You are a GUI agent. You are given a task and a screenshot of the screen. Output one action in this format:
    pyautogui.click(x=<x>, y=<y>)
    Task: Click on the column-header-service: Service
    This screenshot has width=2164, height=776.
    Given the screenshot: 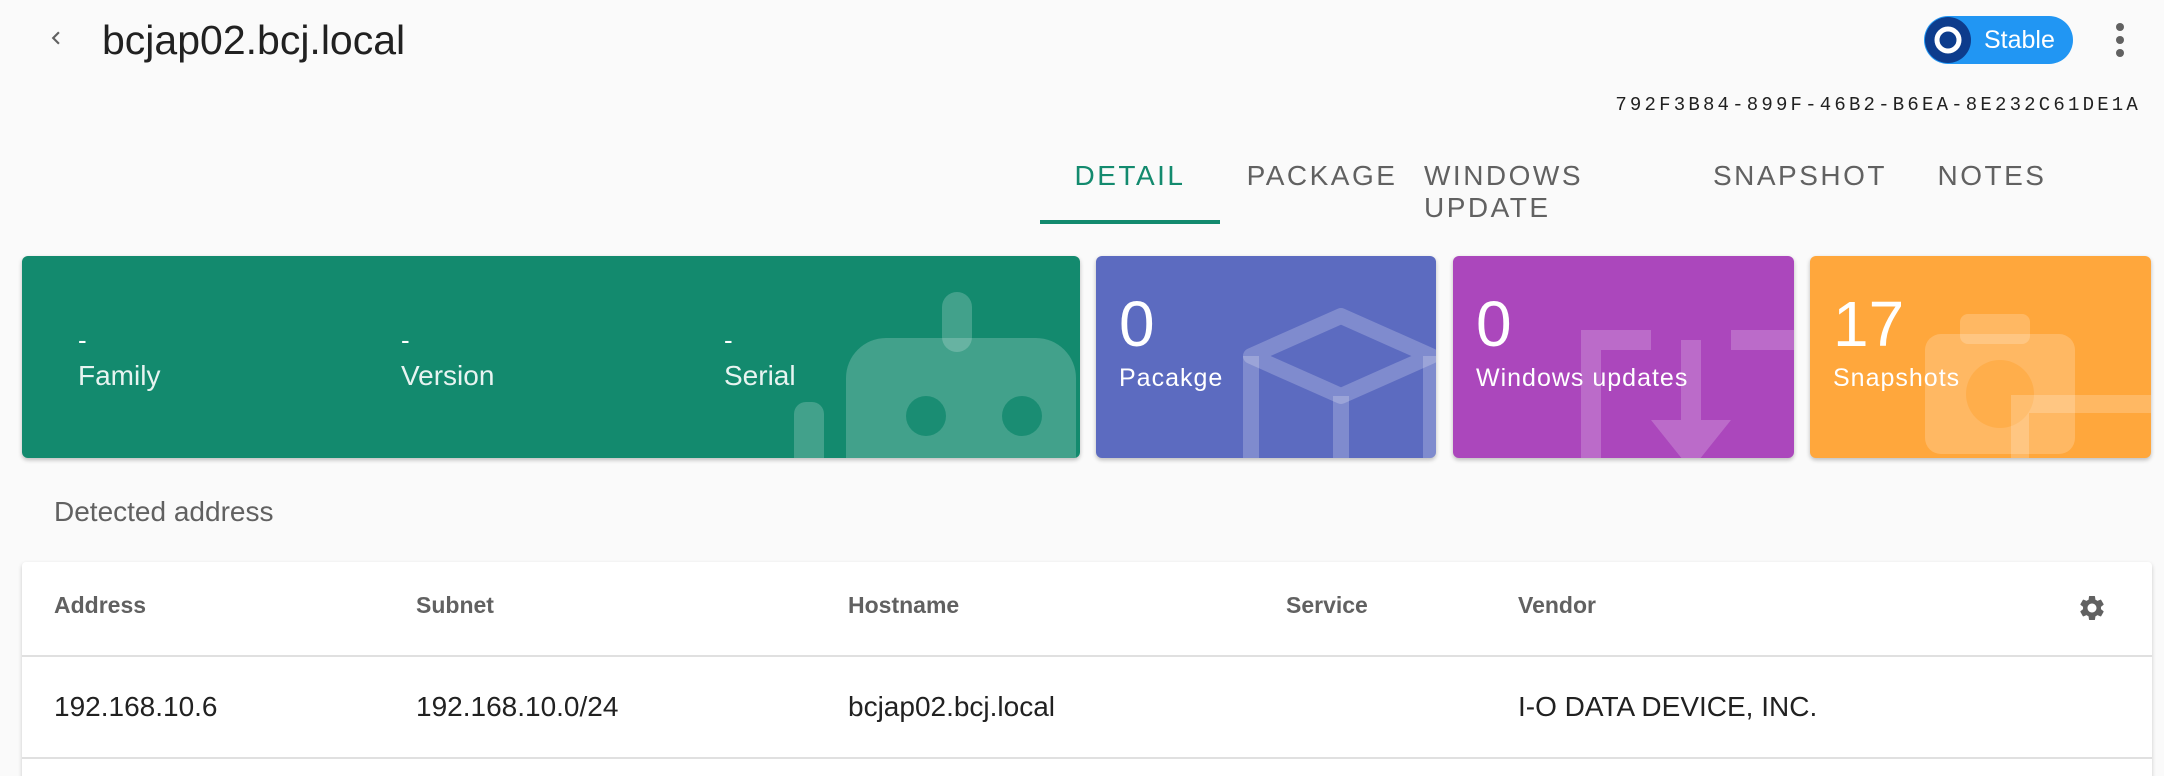 What is the action you would take?
    pyautogui.click(x=1327, y=605)
    